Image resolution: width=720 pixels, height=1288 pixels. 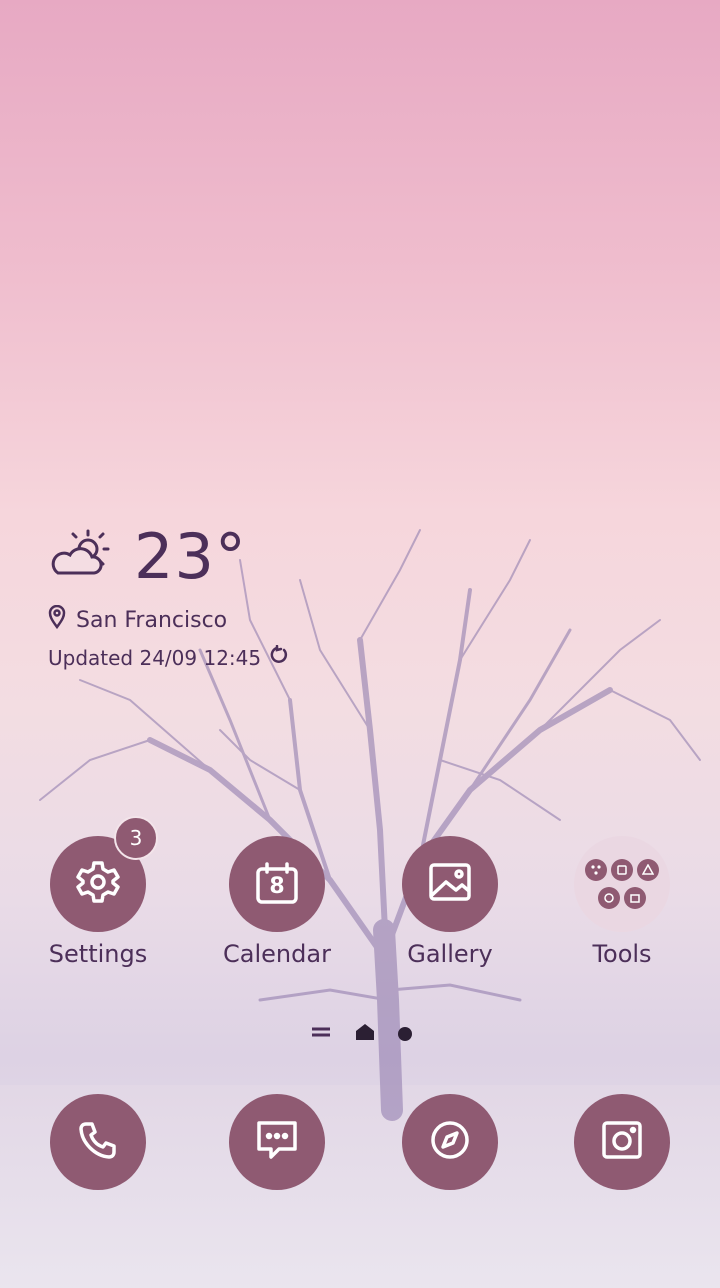 What do you see at coordinates (80, 557) in the screenshot?
I see `partly-sunny-icon` at bounding box center [80, 557].